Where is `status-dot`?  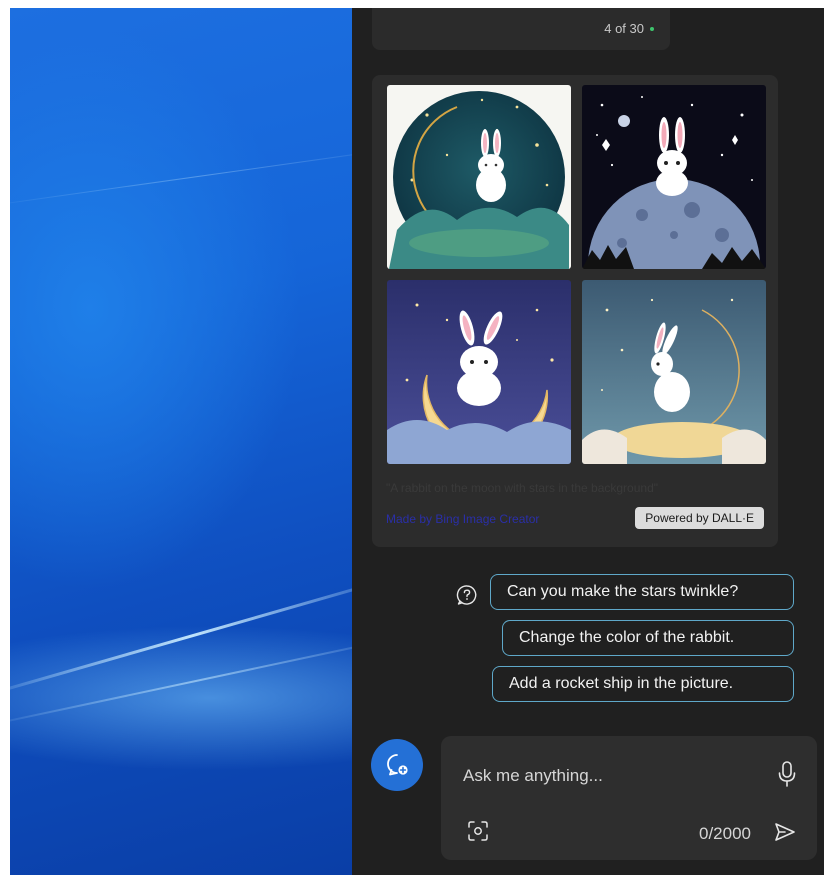
status-dot is located at coordinates (652, 29).